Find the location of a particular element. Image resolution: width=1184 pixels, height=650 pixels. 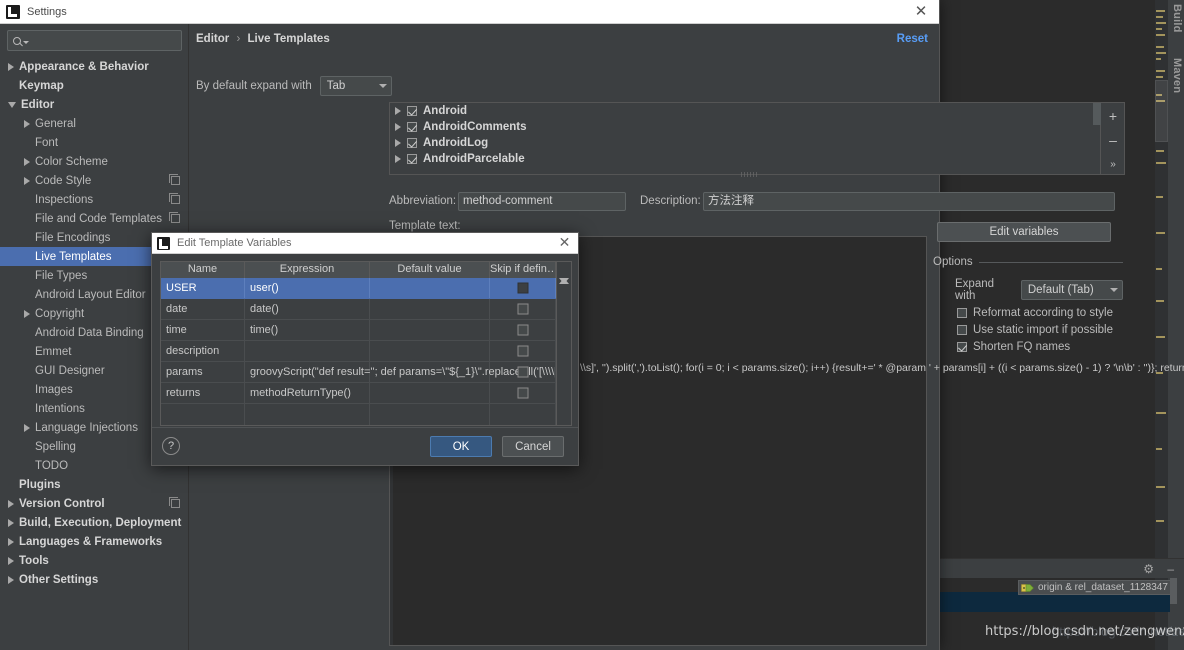

variable-name-cell: USER is located at coordinates (203, 288).